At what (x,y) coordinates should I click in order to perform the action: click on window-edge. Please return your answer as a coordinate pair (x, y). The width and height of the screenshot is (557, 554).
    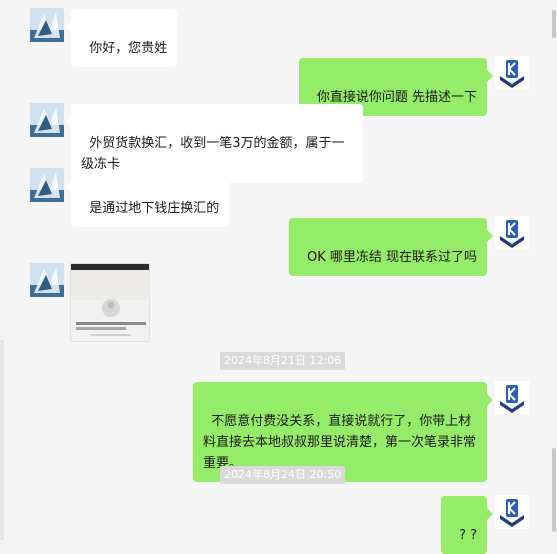
    Looking at the image, I should click on (2, 440).